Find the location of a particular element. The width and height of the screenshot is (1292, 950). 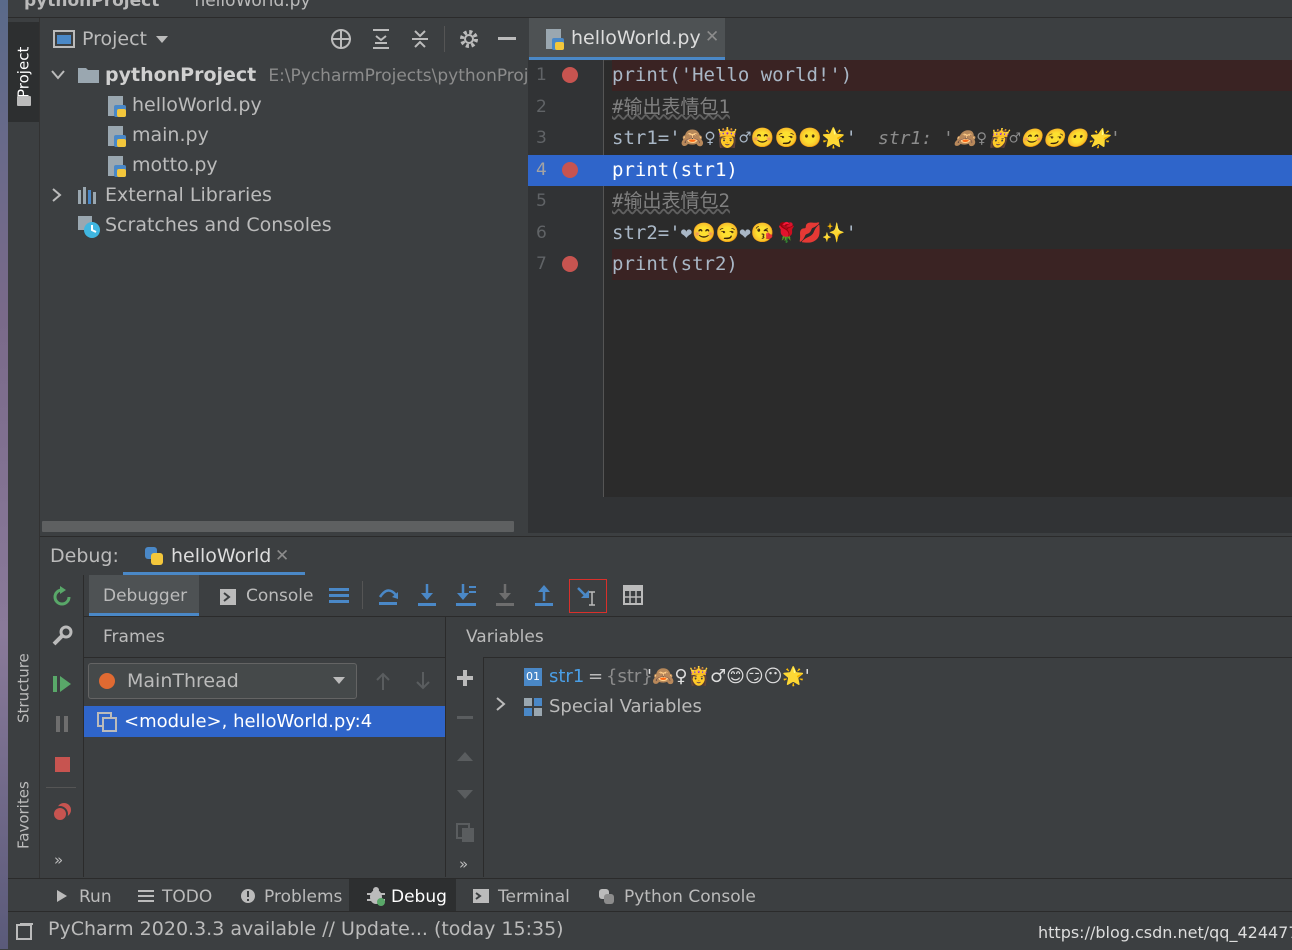

move-up-icon is located at coordinates (465, 756).